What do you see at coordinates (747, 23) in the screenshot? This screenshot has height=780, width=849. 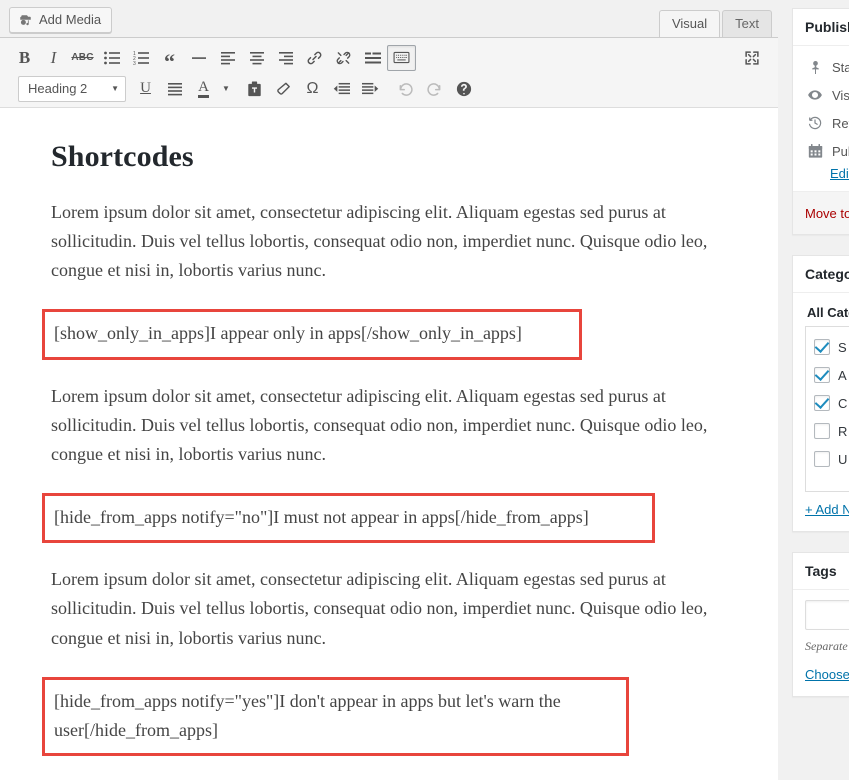 I see `tab-text: Text` at bounding box center [747, 23].